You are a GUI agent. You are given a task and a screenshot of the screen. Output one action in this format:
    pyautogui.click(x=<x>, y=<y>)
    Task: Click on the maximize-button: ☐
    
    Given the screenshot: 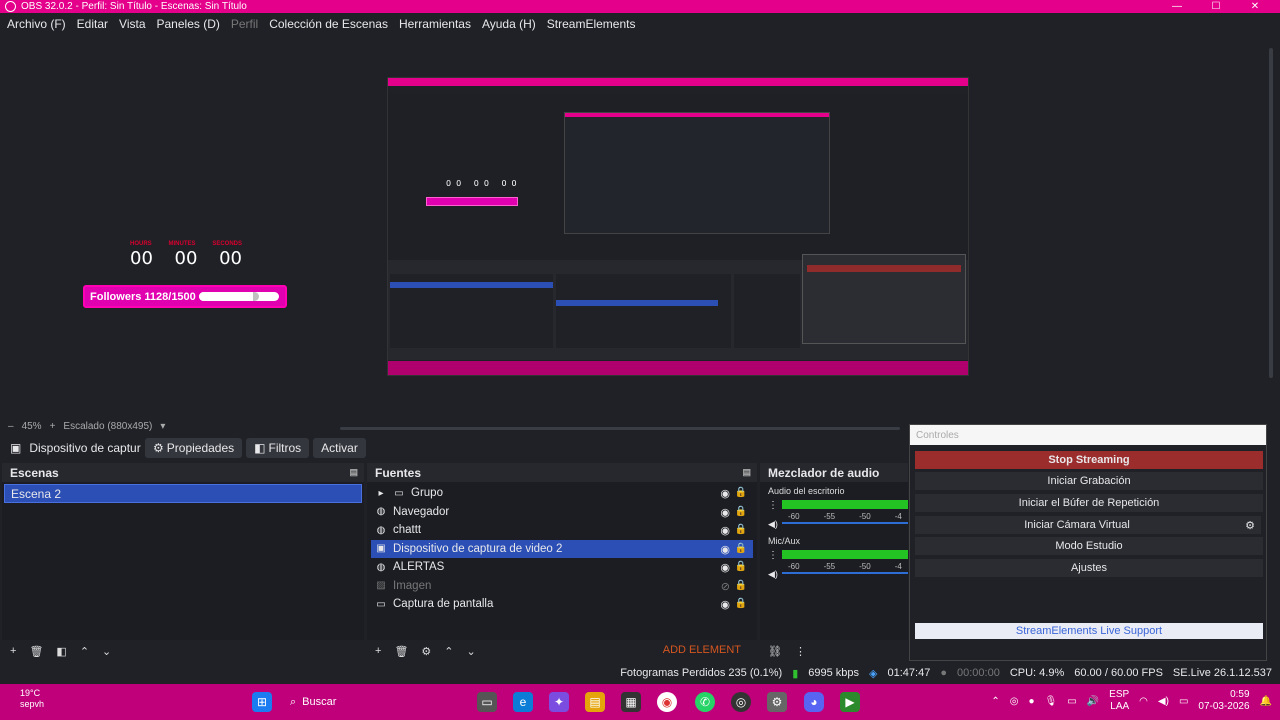 What is the action you would take?
    pyautogui.click(x=1216, y=6)
    